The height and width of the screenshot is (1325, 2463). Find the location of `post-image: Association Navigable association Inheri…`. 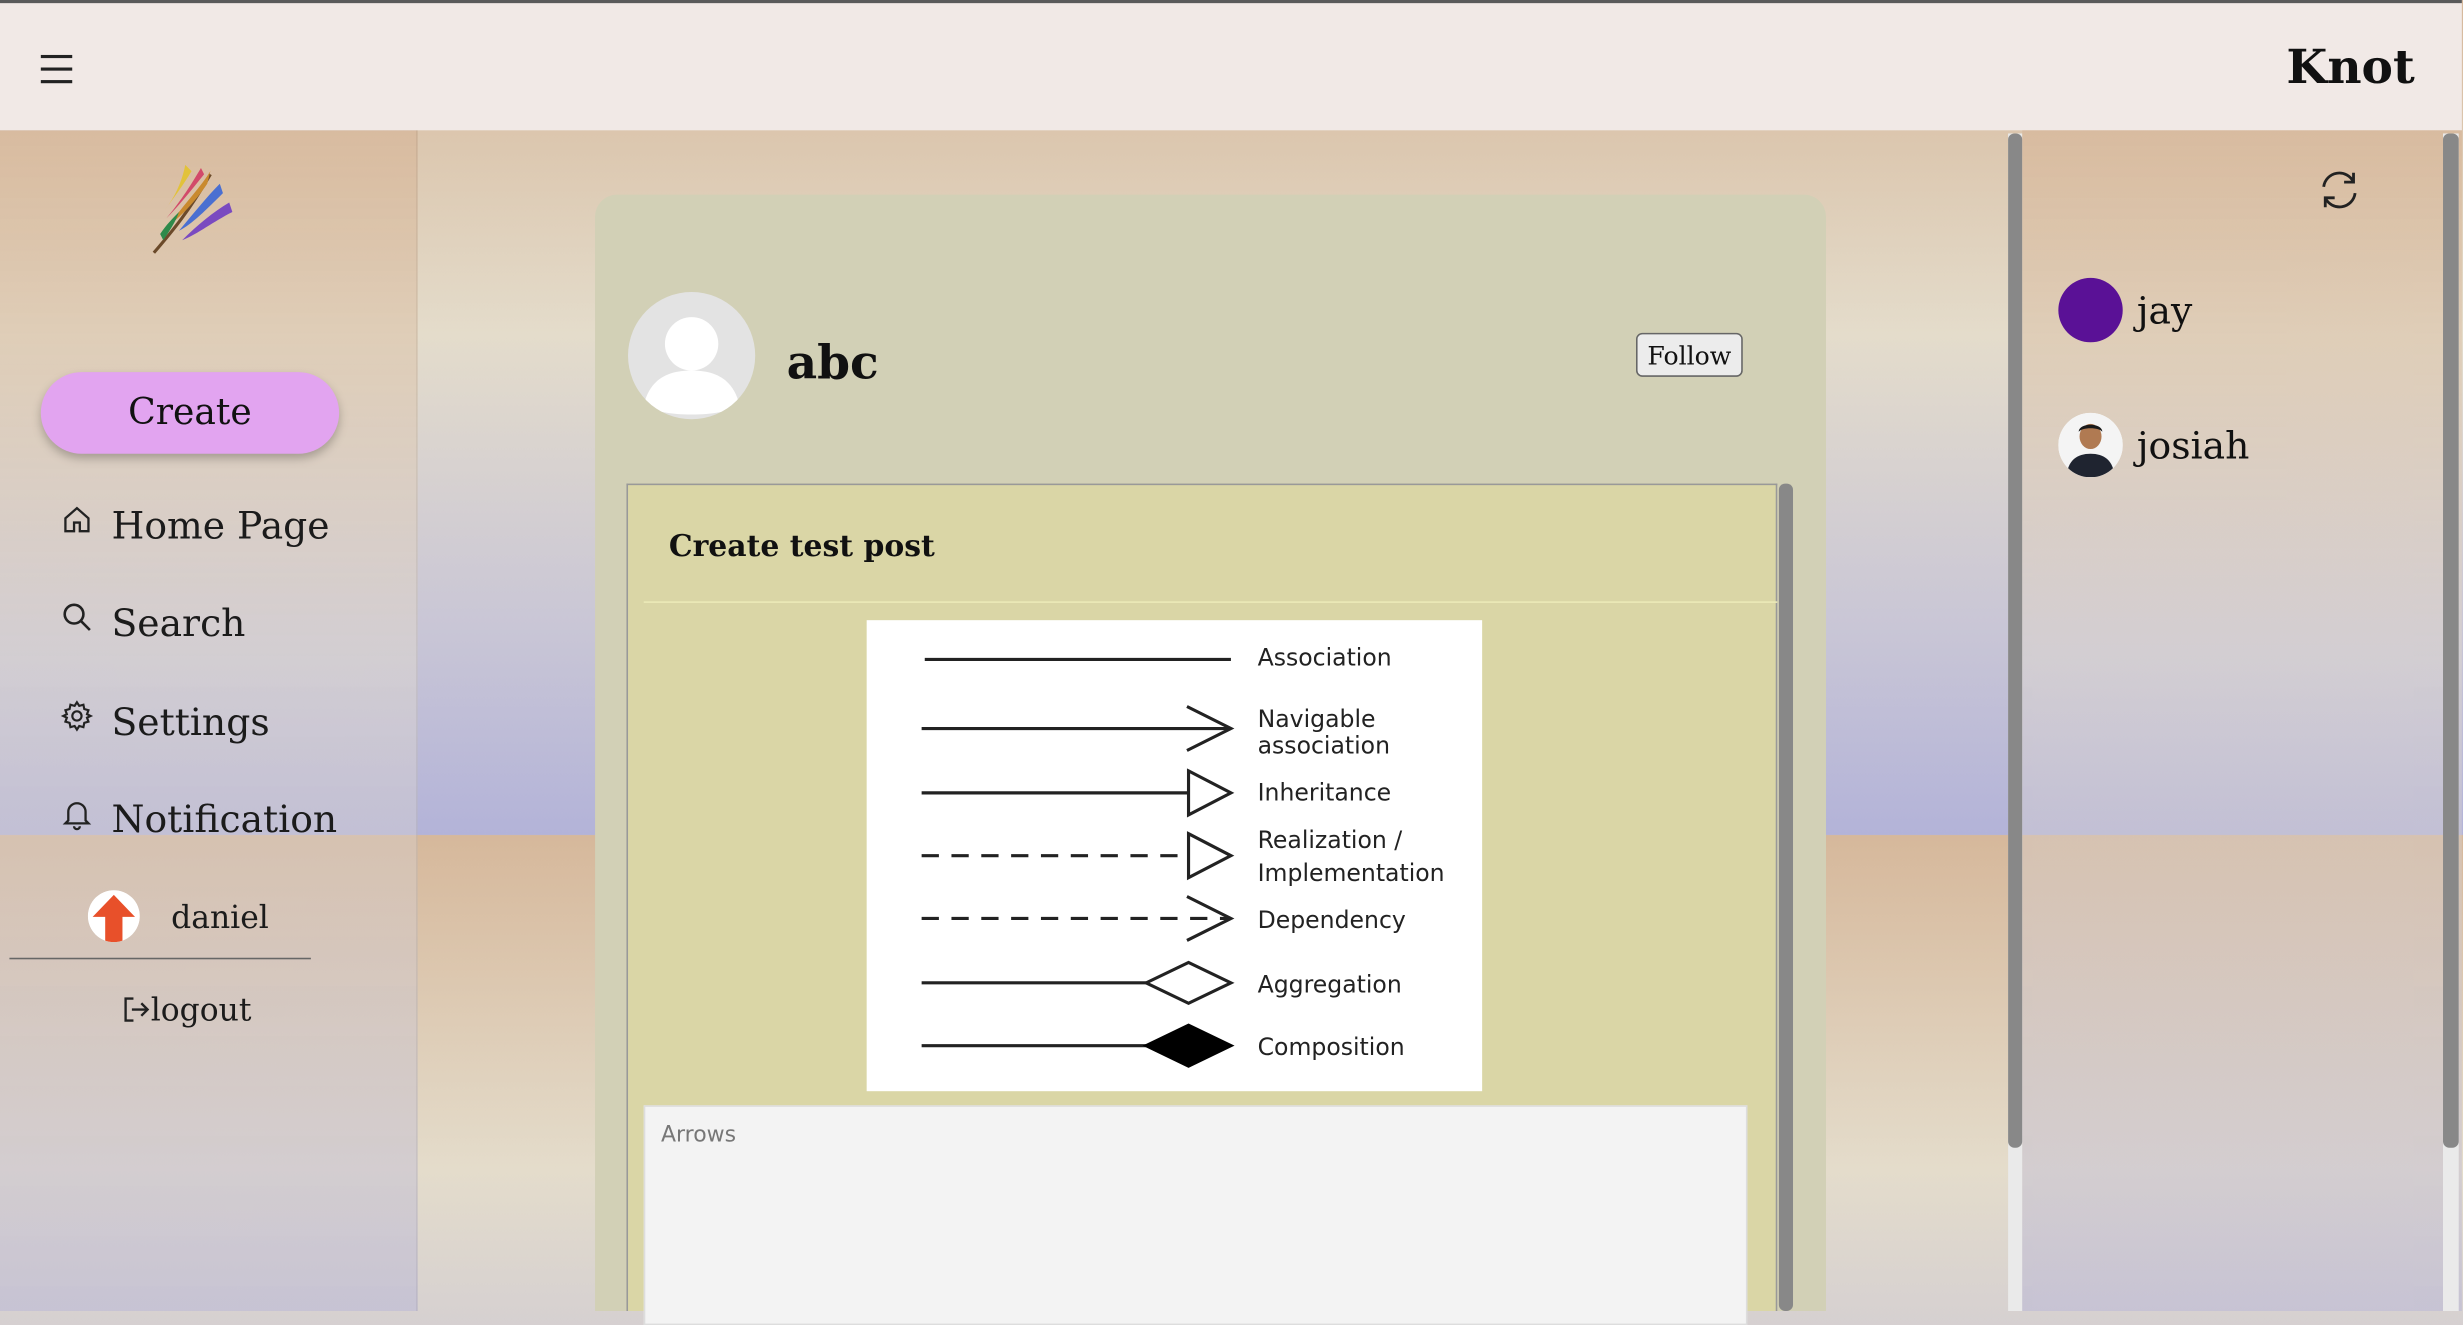

post-image: Association Navigable association Inheri… is located at coordinates (1174, 856).